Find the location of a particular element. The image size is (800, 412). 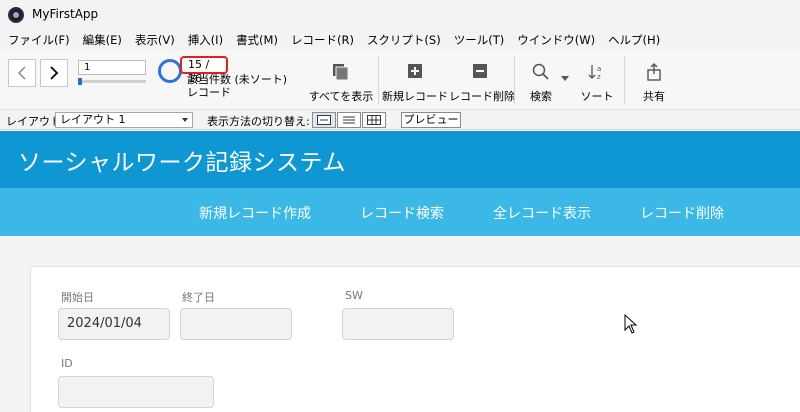

menu-records: レコード(R) is located at coordinates (322, 40).